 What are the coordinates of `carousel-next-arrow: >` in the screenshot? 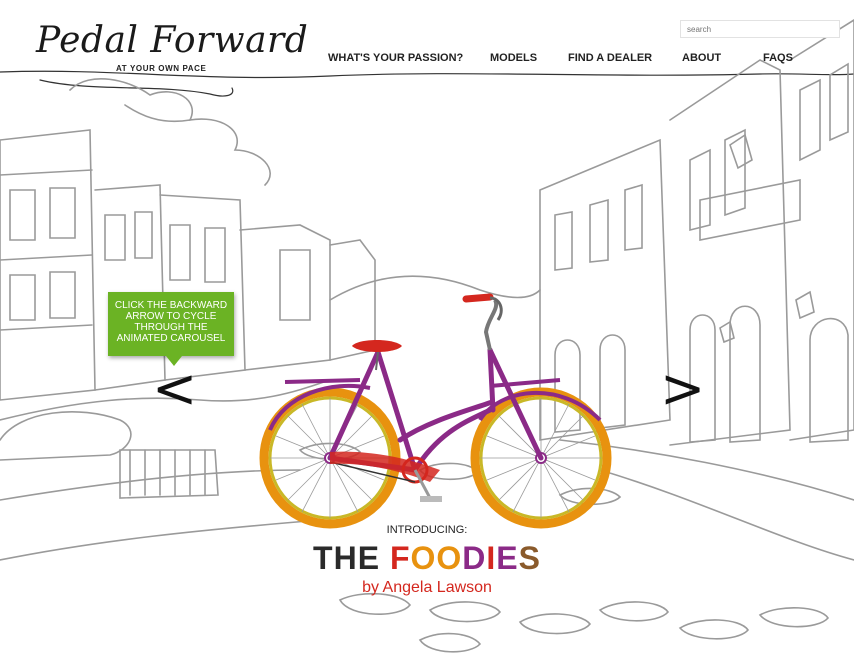 It's located at (682, 389).